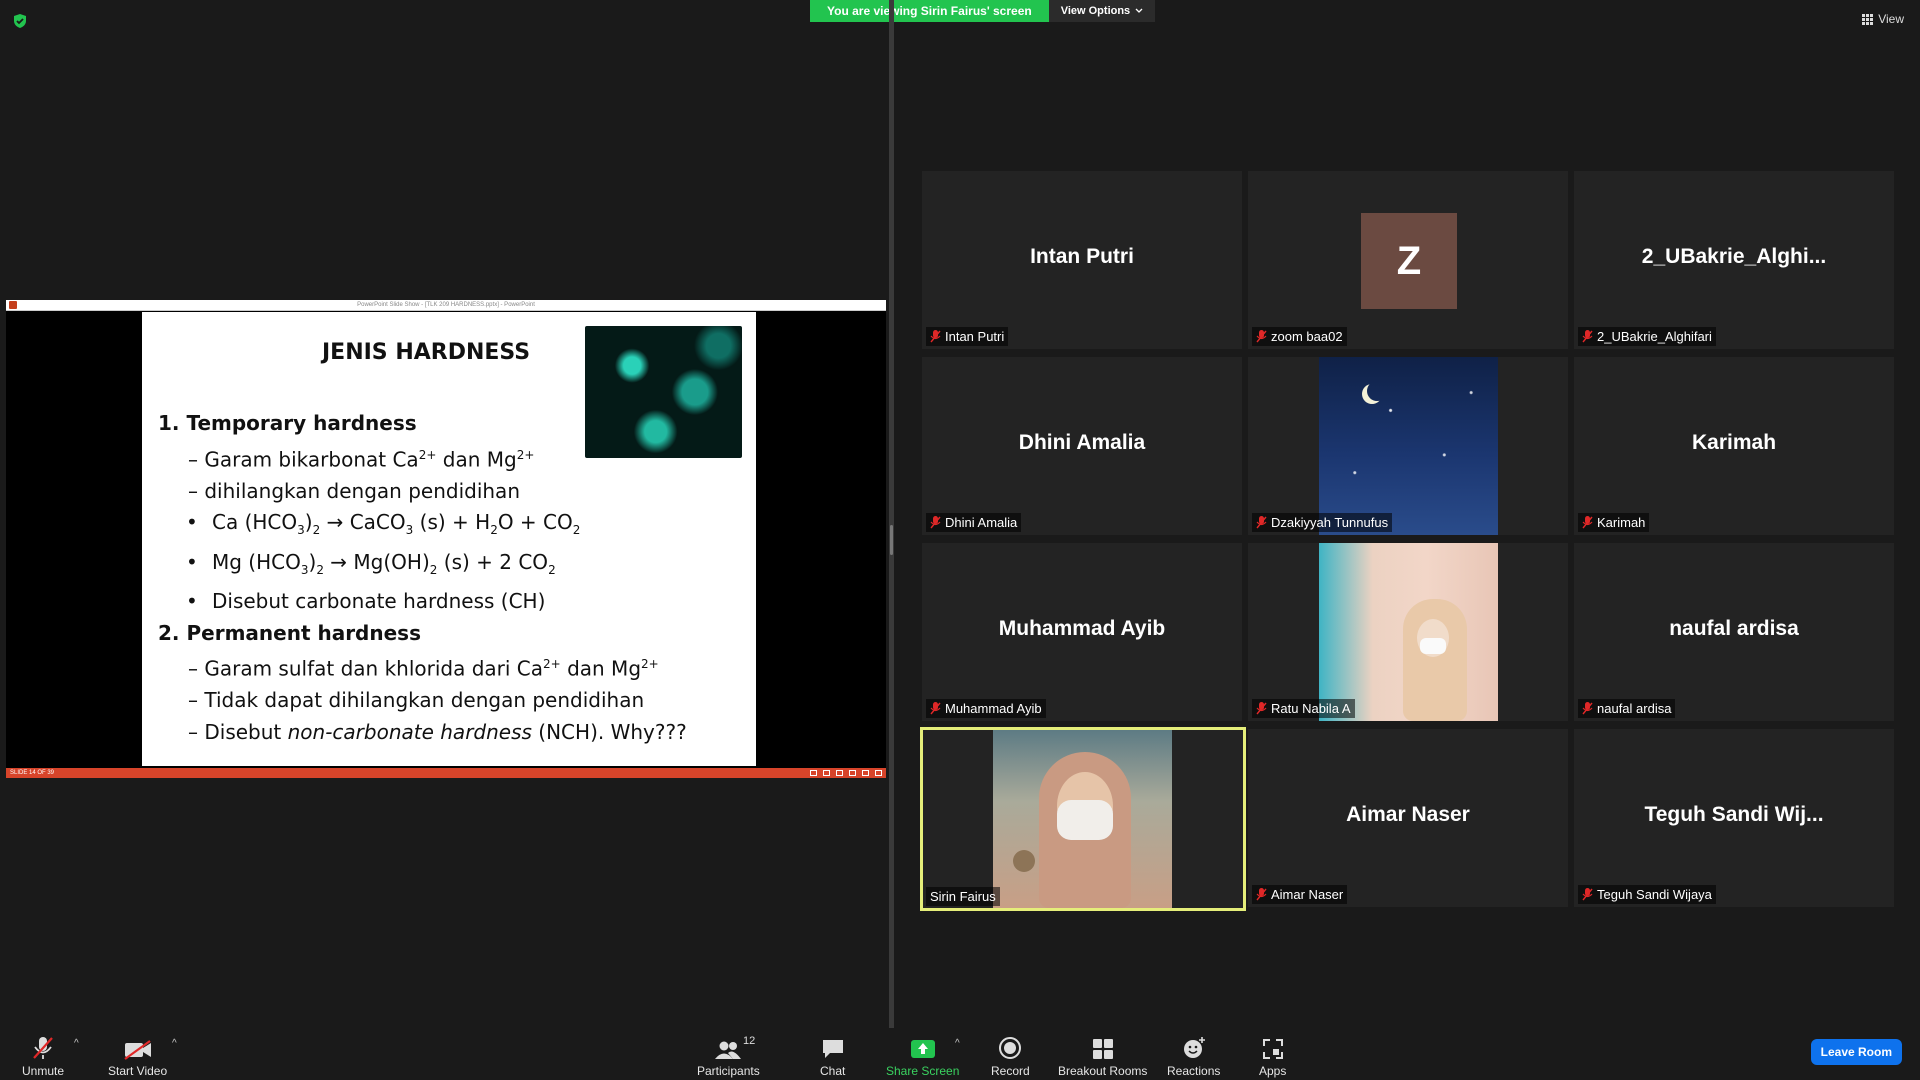 This screenshot has width=1920, height=1080. Describe the element at coordinates (361, 459) in the screenshot. I see `slide-line: – Garam bikarbonat Ca2+ dan Mg2+` at that location.